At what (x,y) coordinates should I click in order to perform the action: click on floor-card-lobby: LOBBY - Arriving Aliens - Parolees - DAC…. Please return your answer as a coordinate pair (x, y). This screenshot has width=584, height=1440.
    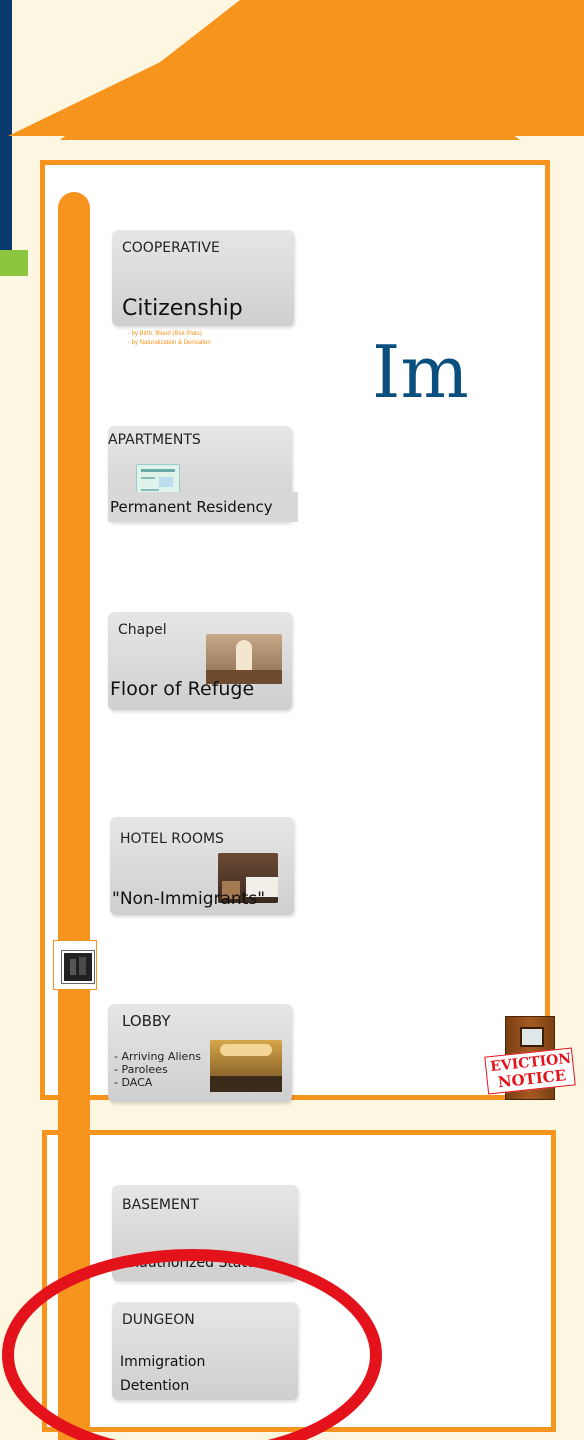
    Looking at the image, I should click on (200, 1053).